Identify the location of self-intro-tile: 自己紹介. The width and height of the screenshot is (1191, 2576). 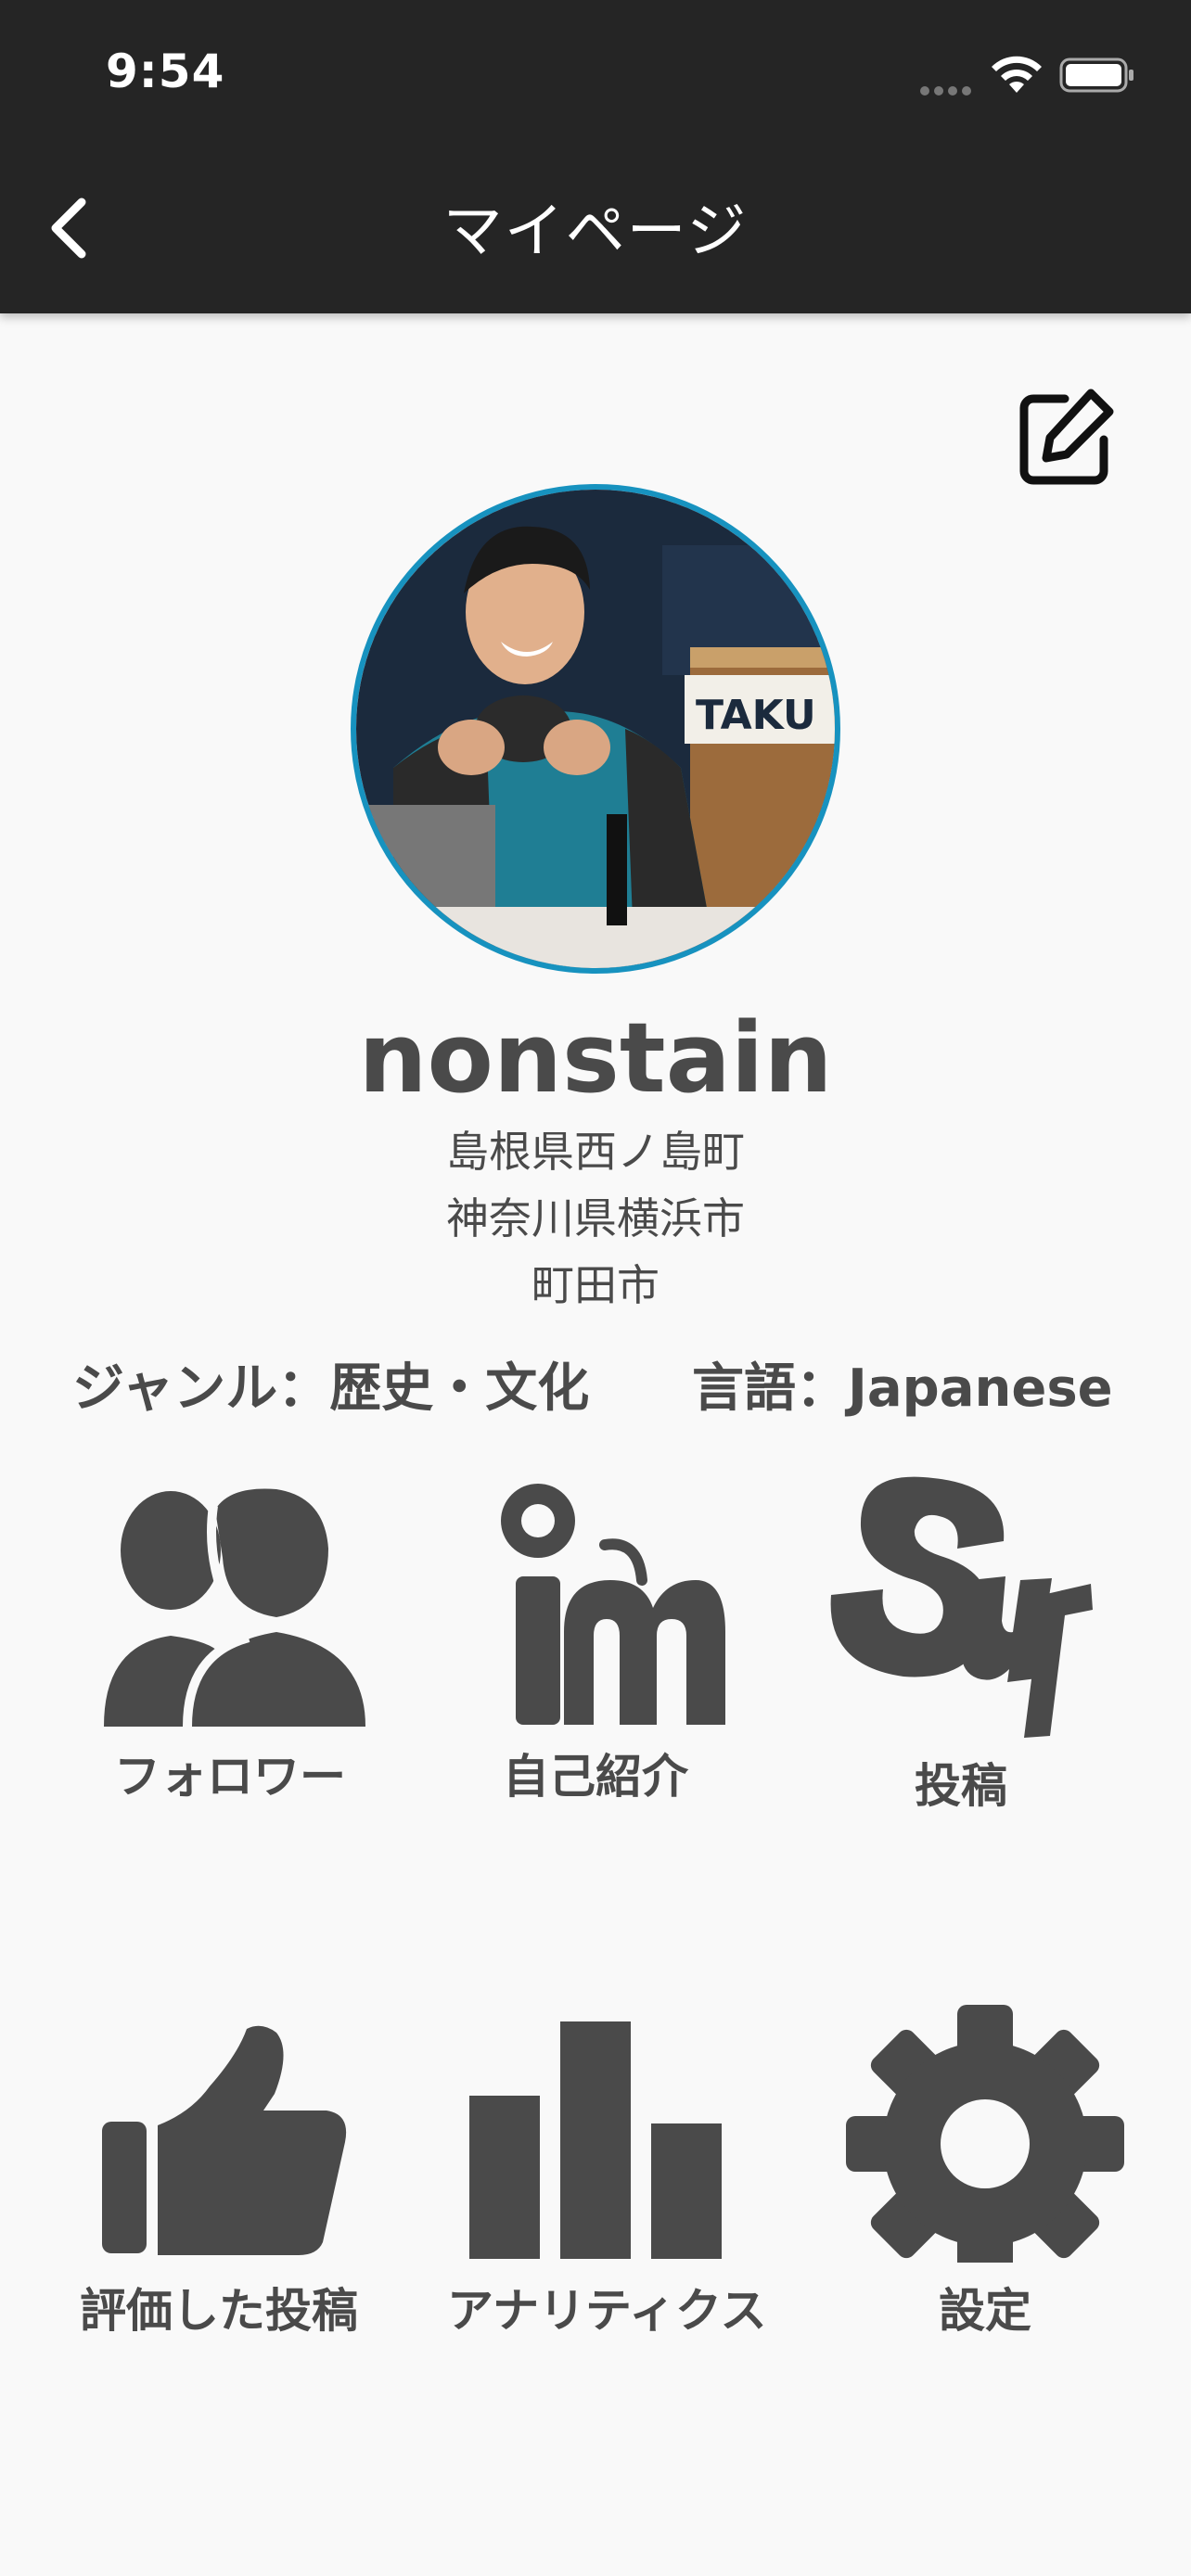
(595, 1638).